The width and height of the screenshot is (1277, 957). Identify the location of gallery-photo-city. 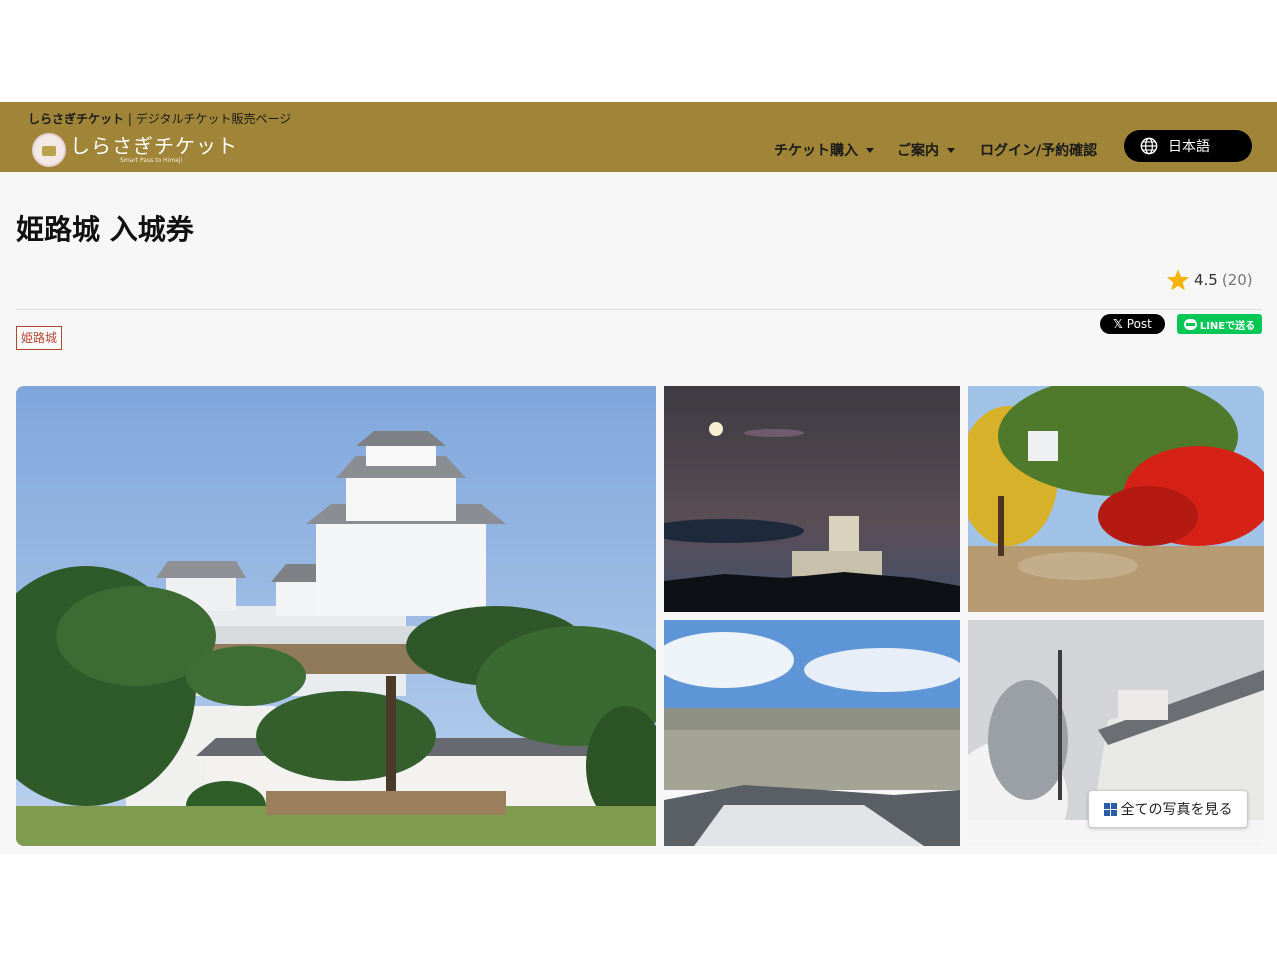
(812, 733).